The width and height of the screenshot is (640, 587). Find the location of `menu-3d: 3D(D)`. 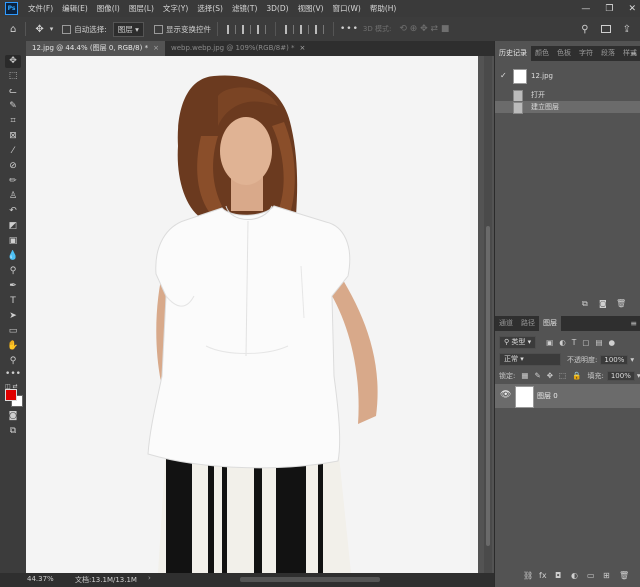

menu-3d: 3D(D) is located at coordinates (277, 8).